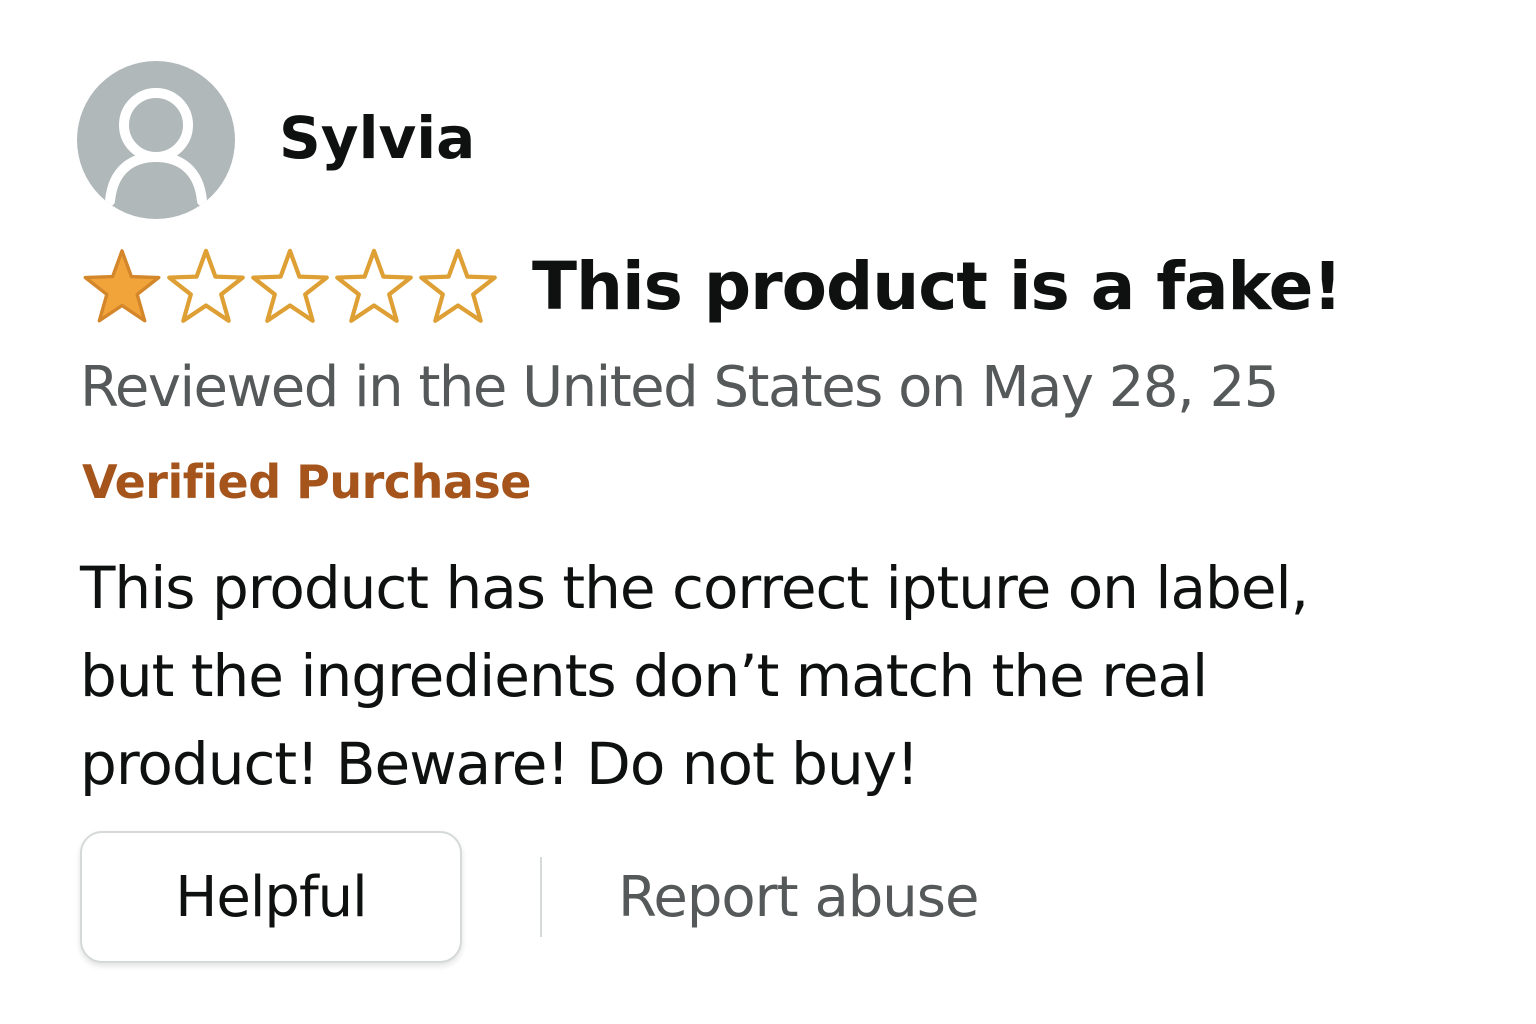 This screenshot has height=1024, width=1536. I want to click on helpful-button: Helpful, so click(271, 897).